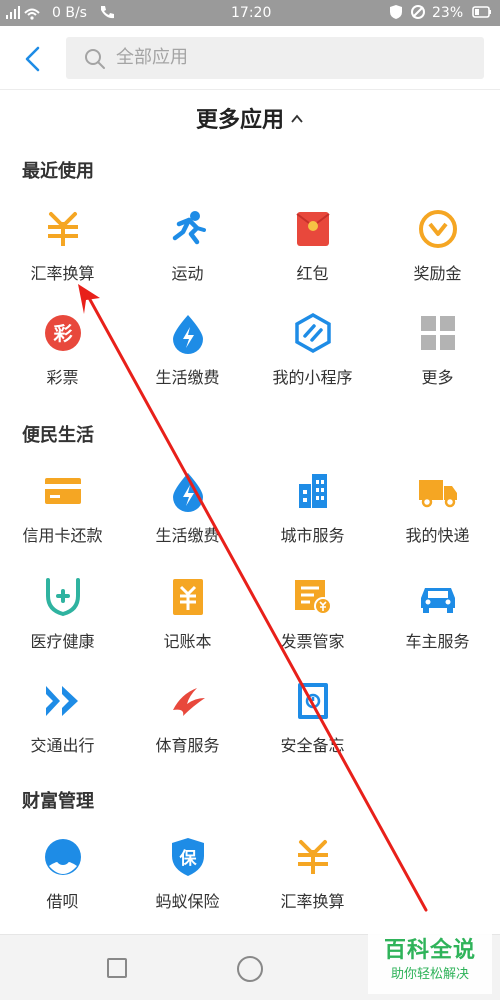  What do you see at coordinates (62, 728) in the screenshot?
I see `app-transport: 交通出行` at bounding box center [62, 728].